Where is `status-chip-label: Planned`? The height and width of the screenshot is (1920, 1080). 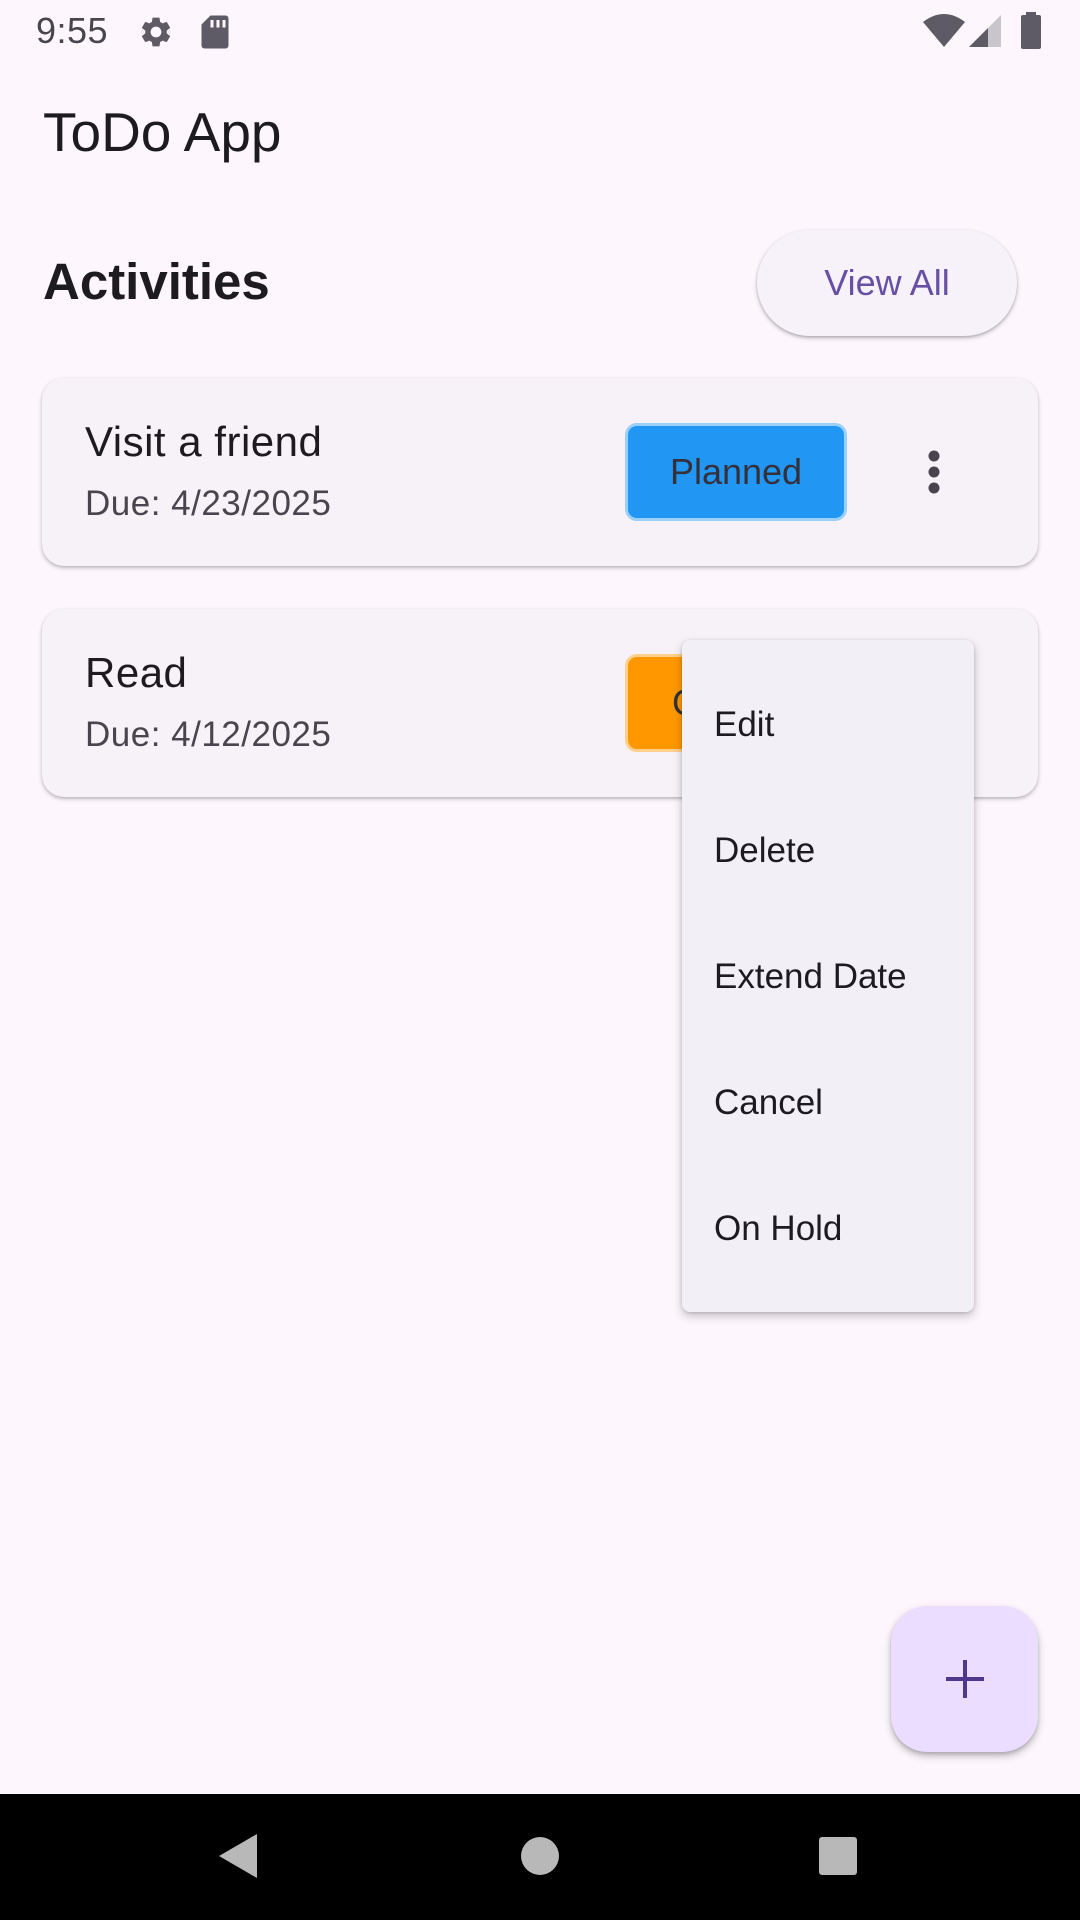
status-chip-label: Planned is located at coordinates (736, 471).